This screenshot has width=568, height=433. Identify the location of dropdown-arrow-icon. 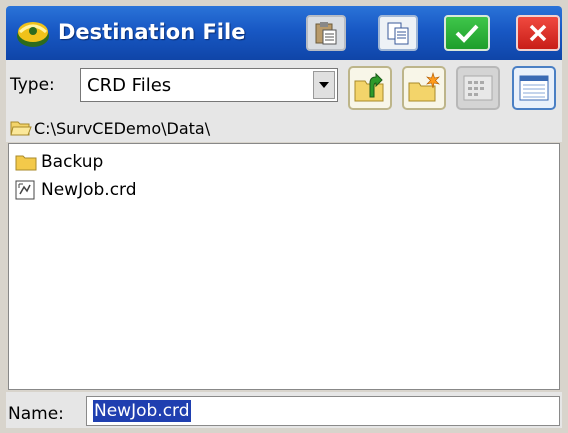
(324, 85).